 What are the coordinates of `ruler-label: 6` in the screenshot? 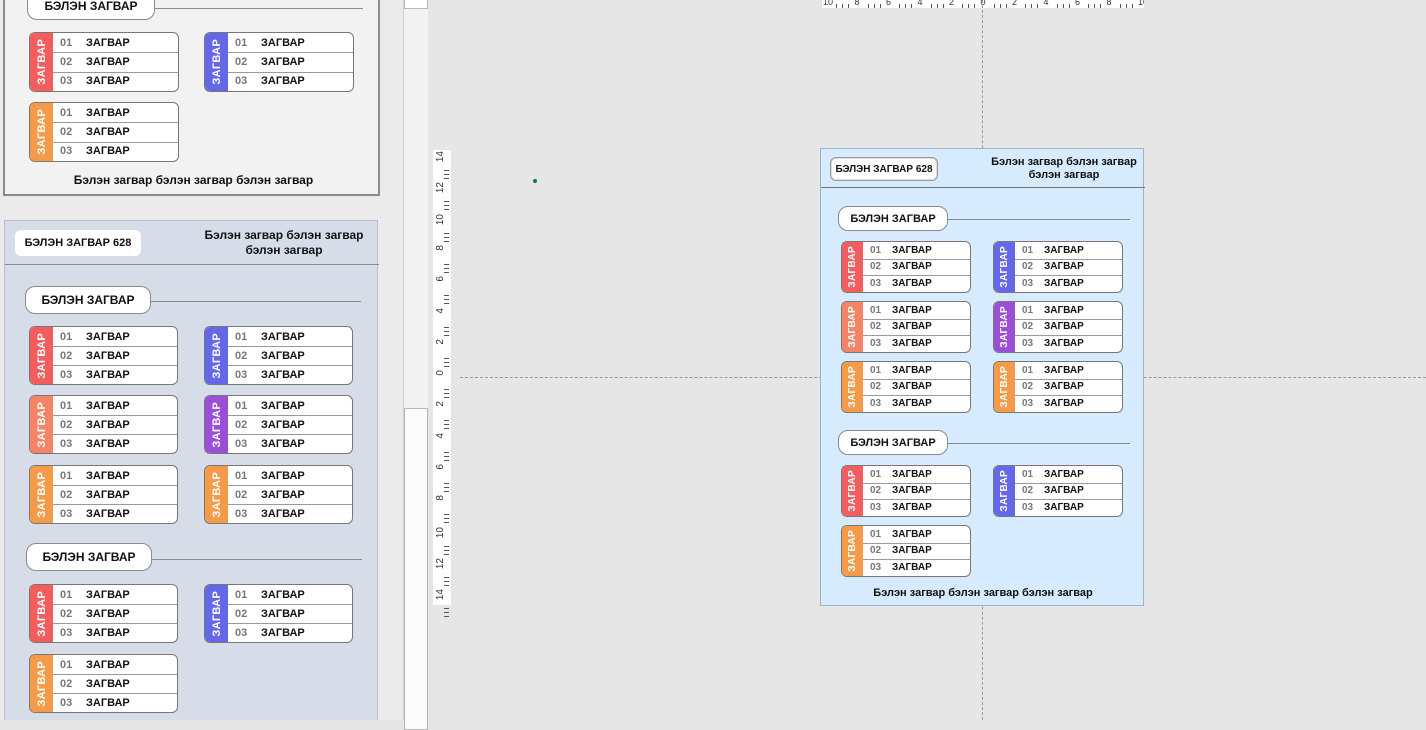 It's located at (1078, 3).